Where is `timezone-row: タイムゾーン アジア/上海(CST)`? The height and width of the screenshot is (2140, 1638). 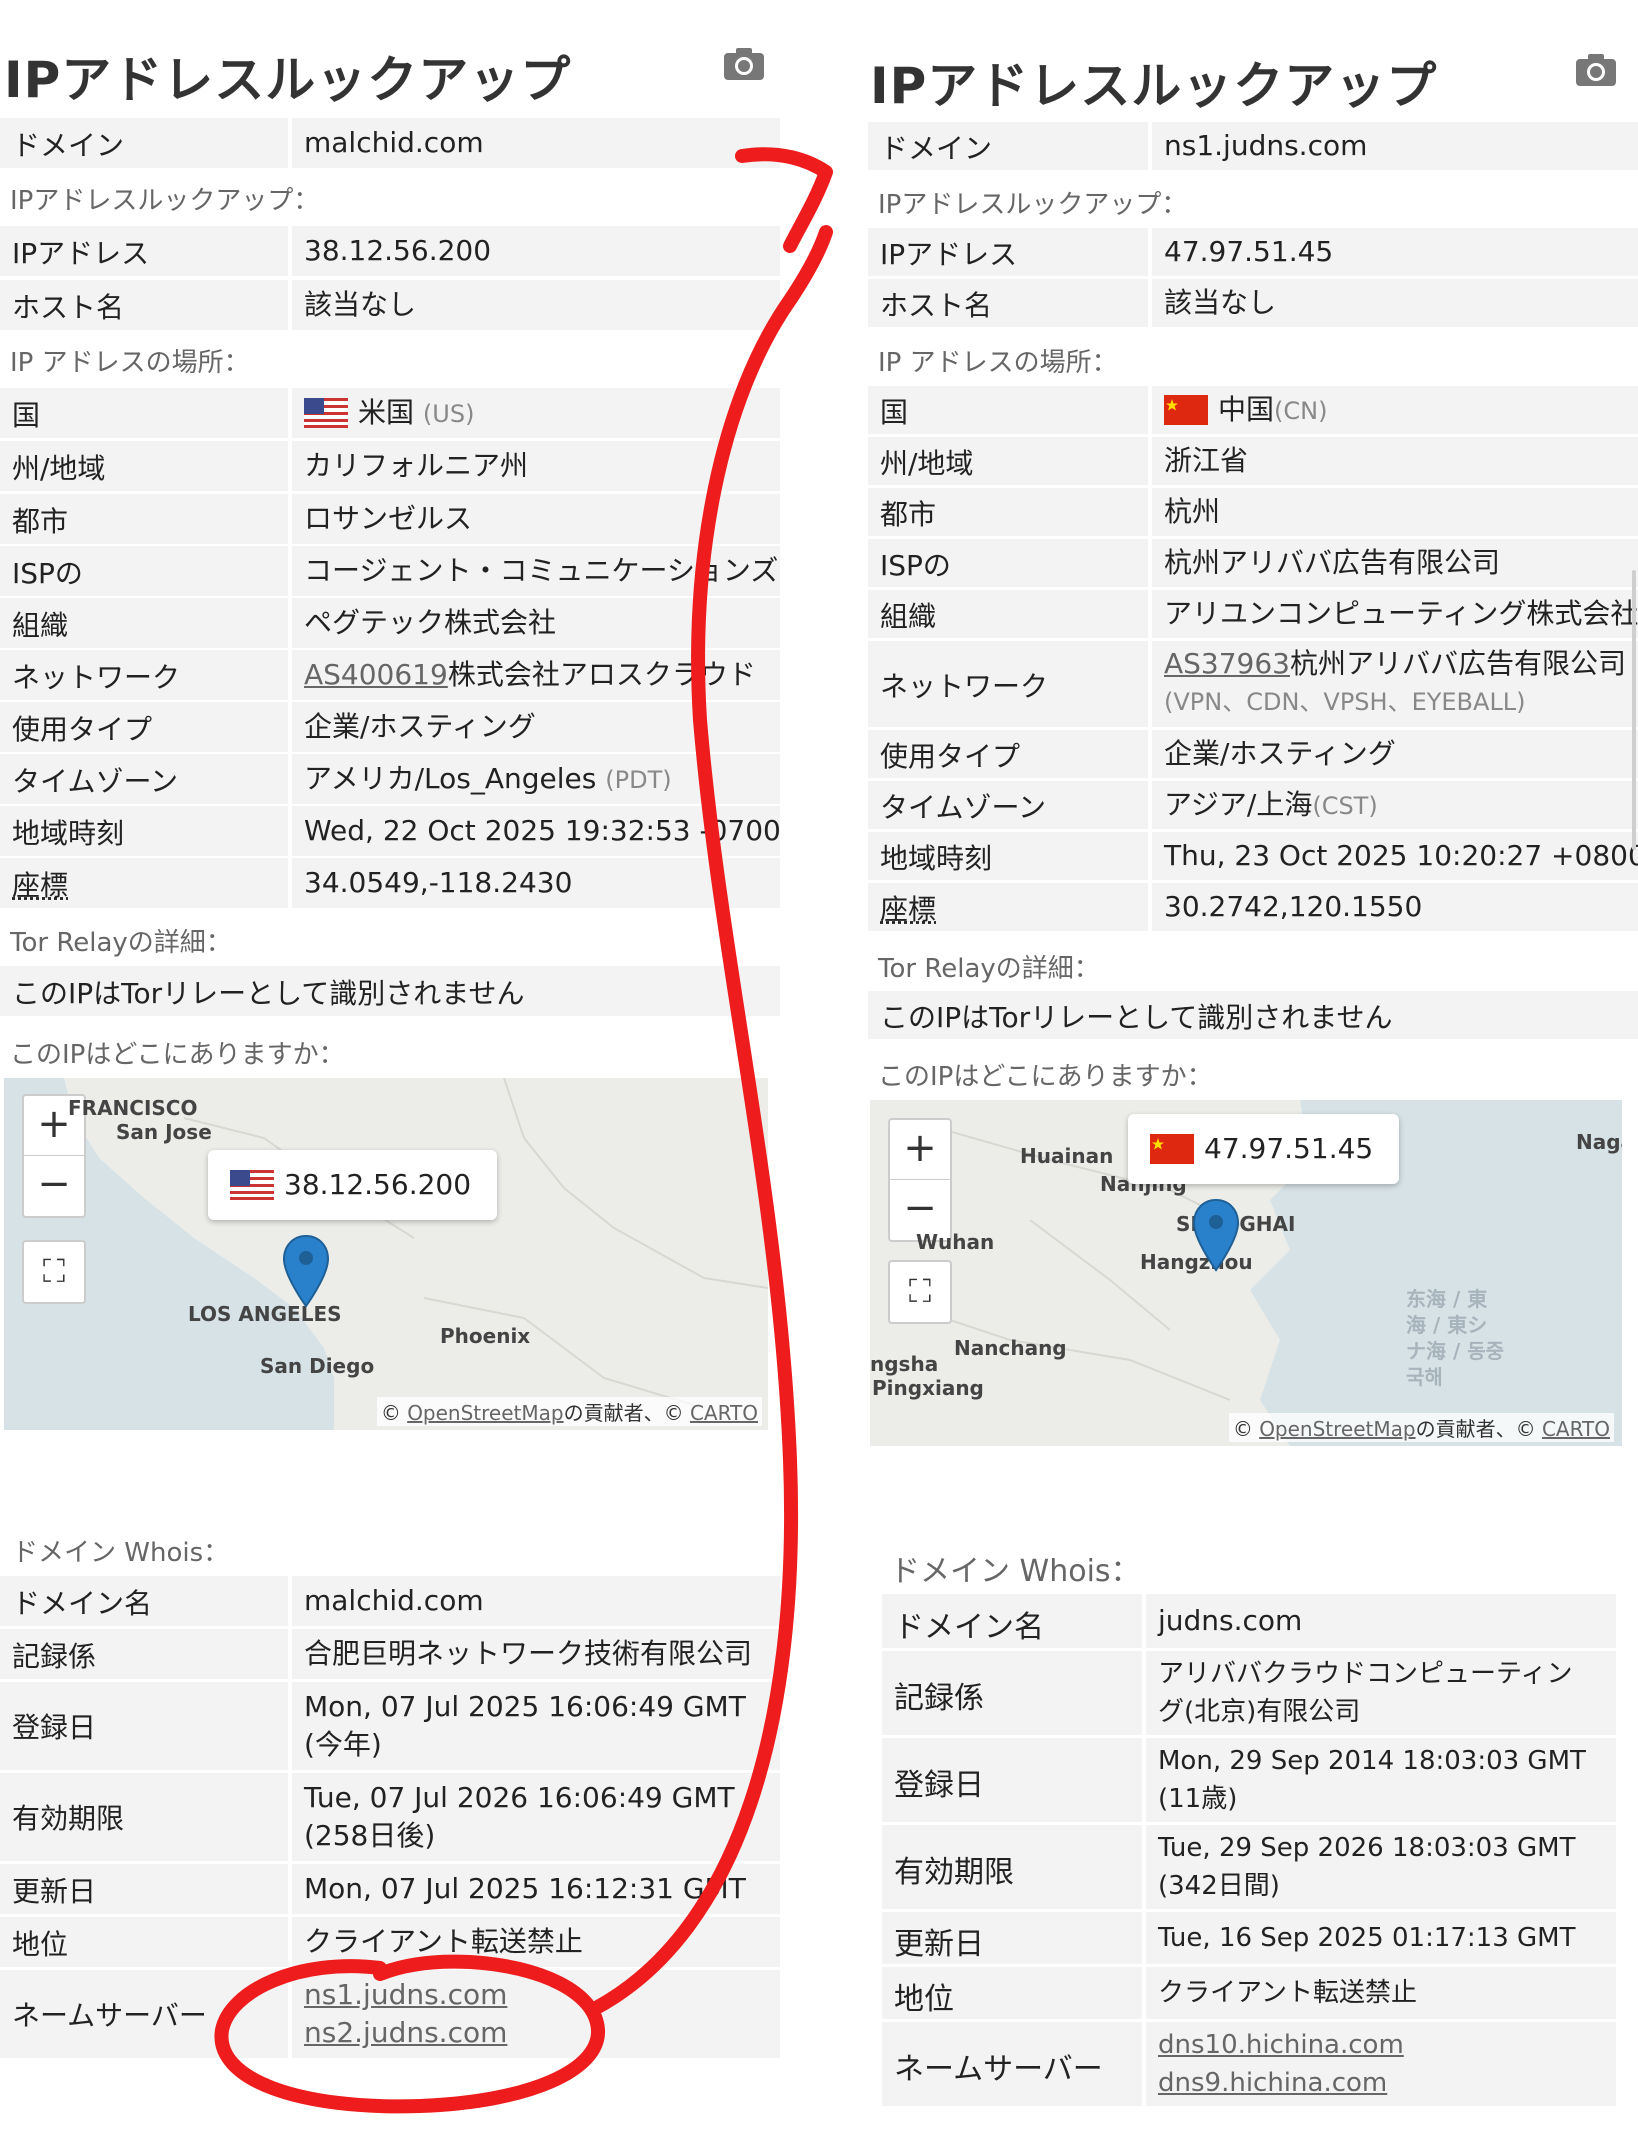 timezone-row: タイムゾーン アジア/上海(CST) is located at coordinates (1253, 805).